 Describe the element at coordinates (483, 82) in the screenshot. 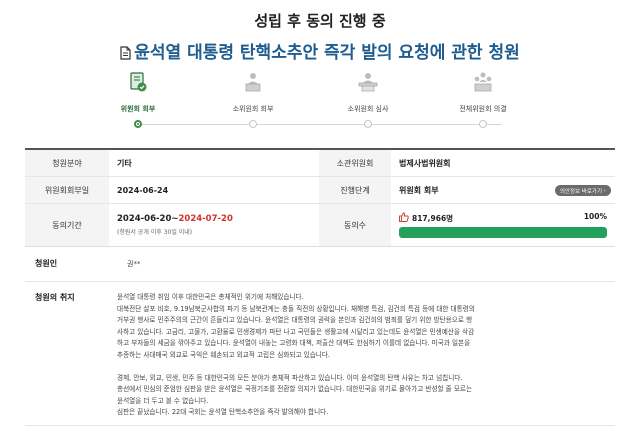

I see `committee-icon` at that location.